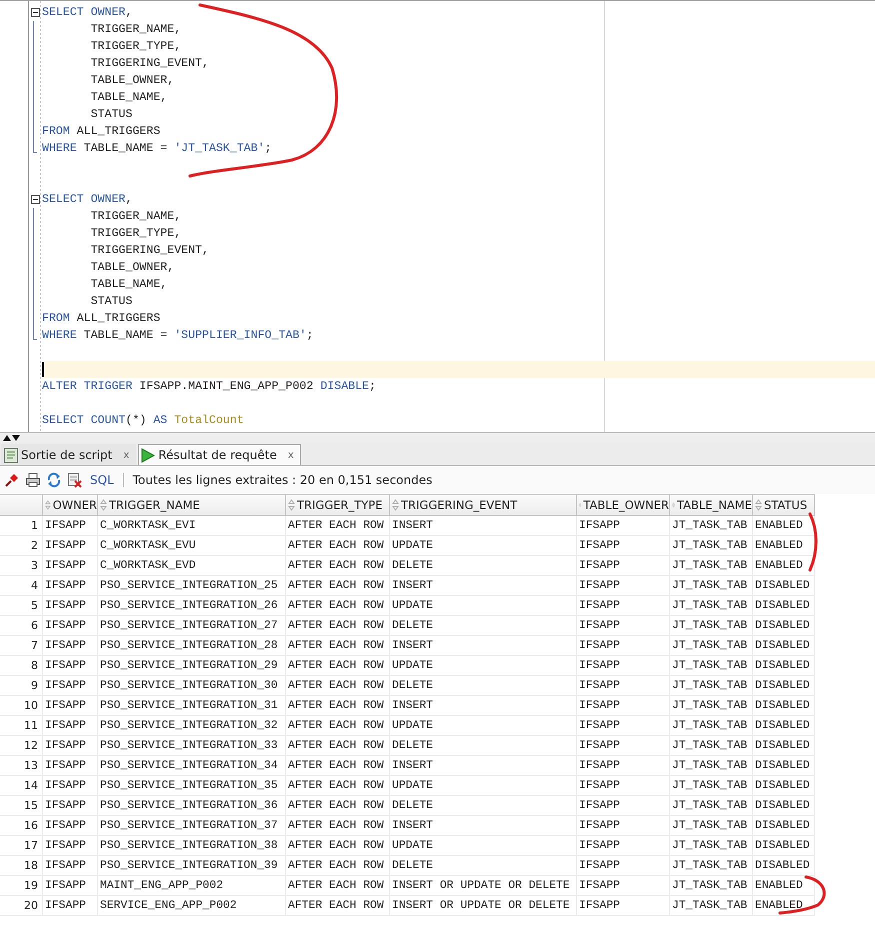  I want to click on up-triangle-icon, so click(7, 437).